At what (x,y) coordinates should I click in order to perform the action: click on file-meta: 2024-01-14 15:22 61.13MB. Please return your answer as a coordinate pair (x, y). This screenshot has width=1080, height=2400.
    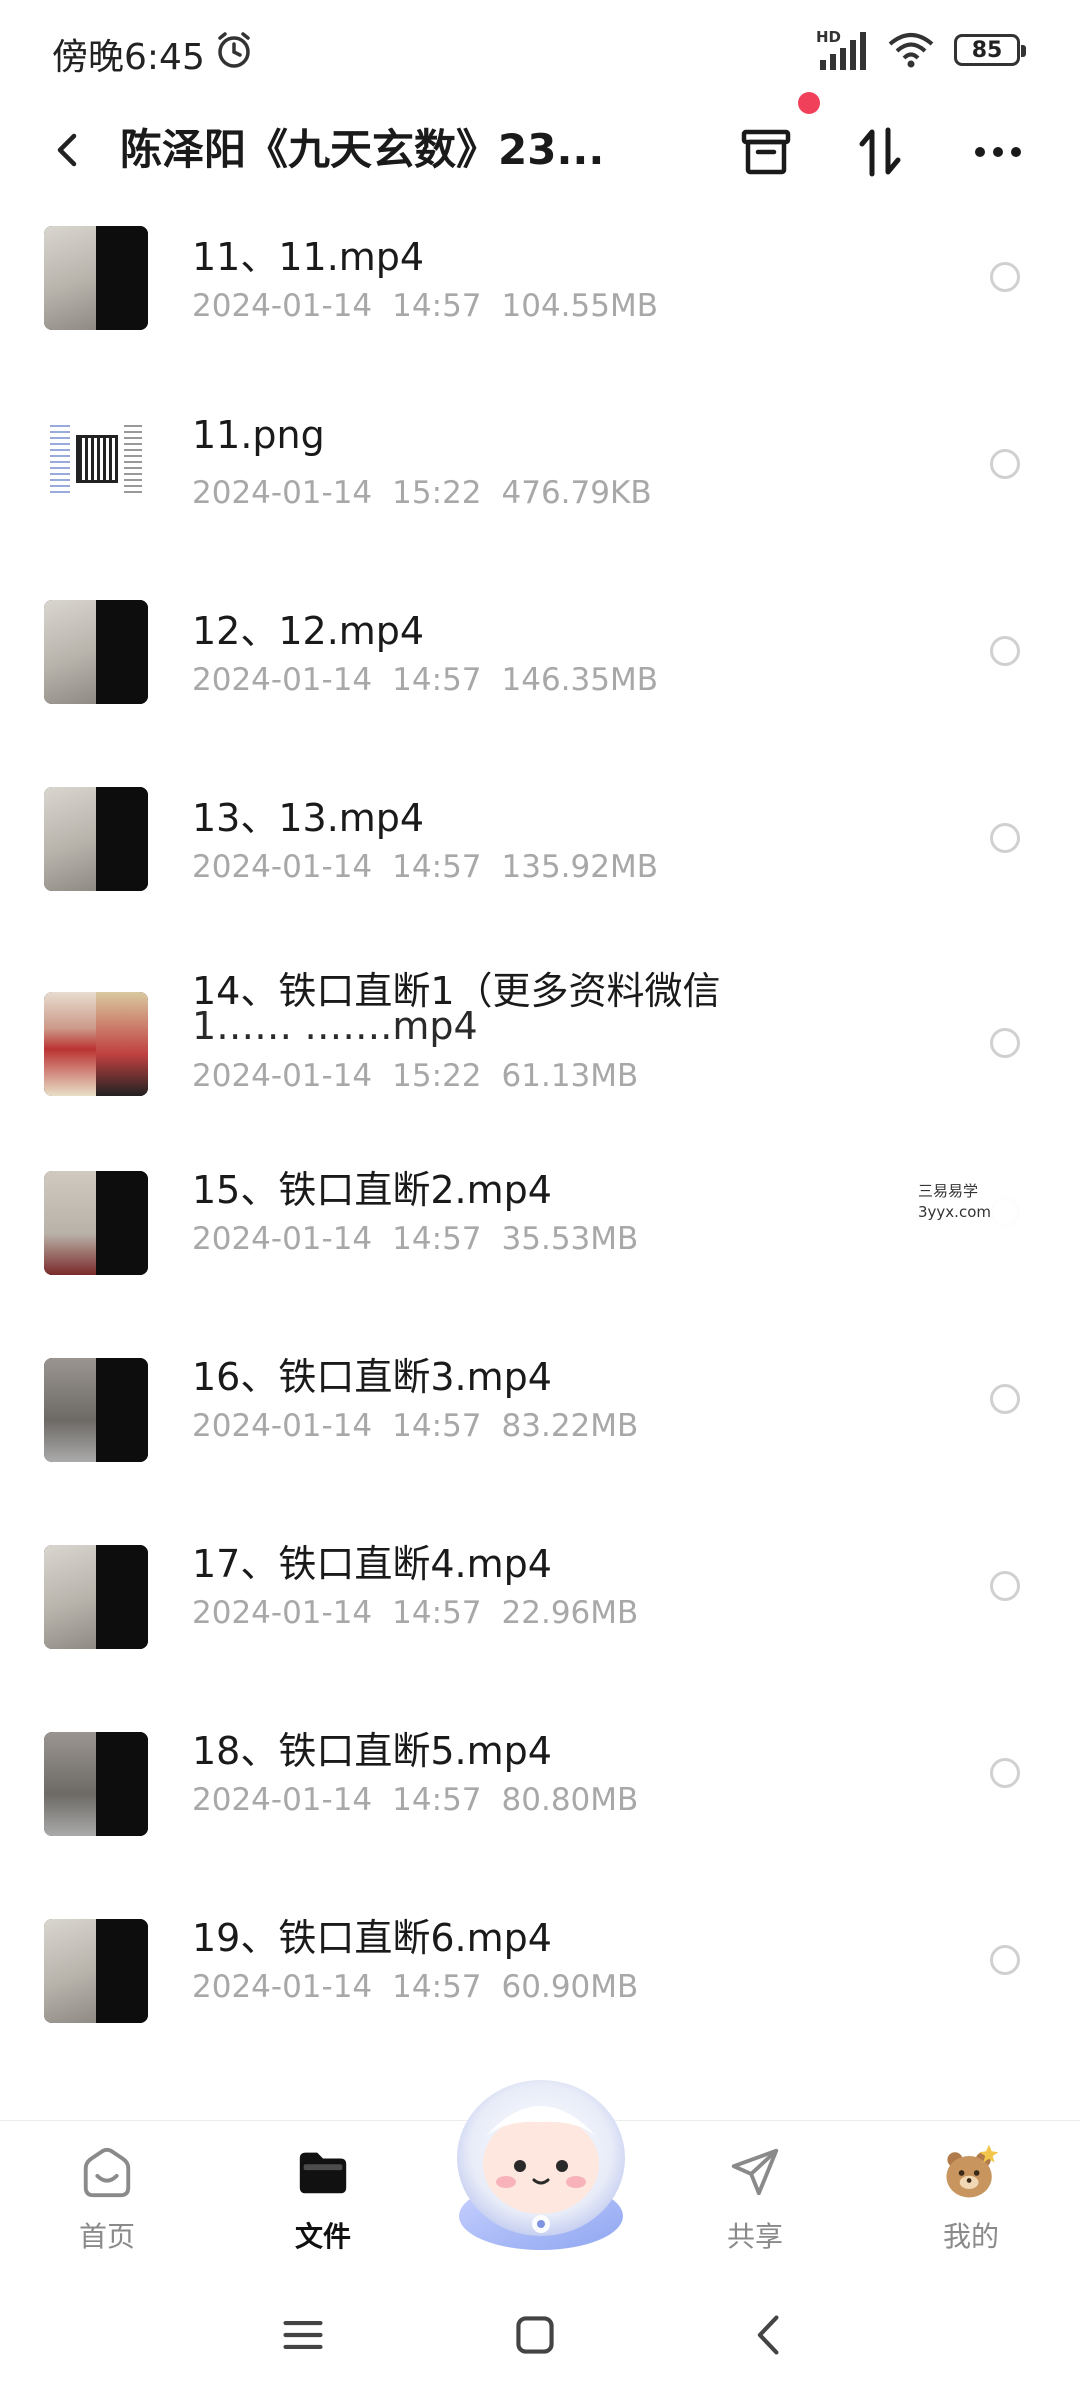
    Looking at the image, I should click on (425, 1076).